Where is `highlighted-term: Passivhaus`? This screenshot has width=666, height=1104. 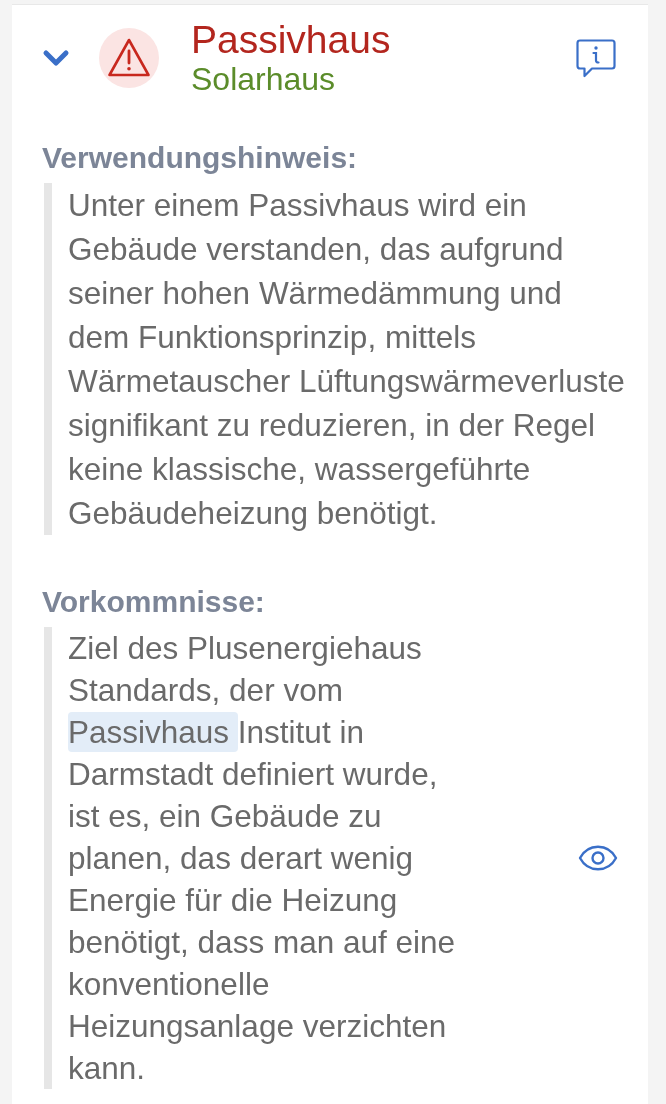
highlighted-term: Passivhaus is located at coordinates (153, 732).